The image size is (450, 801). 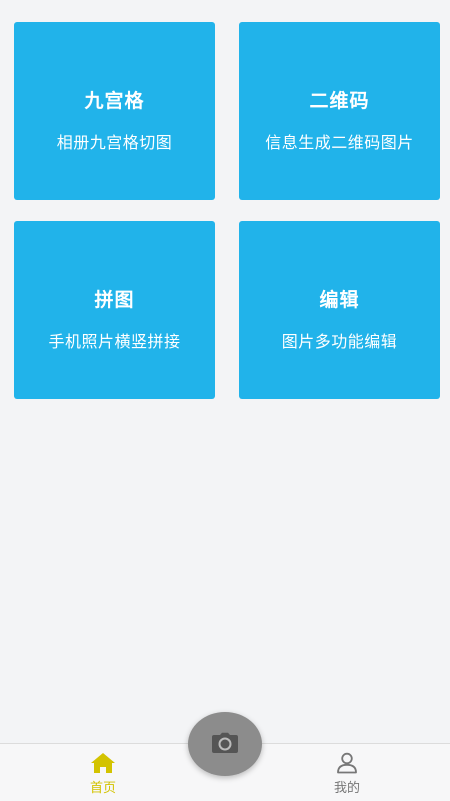 I want to click on card-nine-grid: 九宫格 相册九宫格切图, so click(x=114, y=111).